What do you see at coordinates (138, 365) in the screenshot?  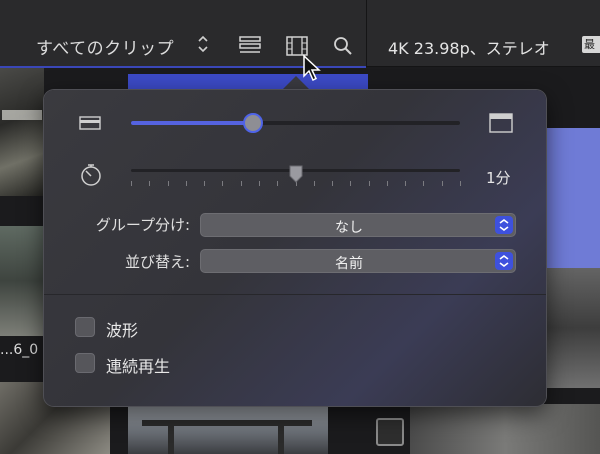 I see `continuous-playback-label: 連続再生` at bounding box center [138, 365].